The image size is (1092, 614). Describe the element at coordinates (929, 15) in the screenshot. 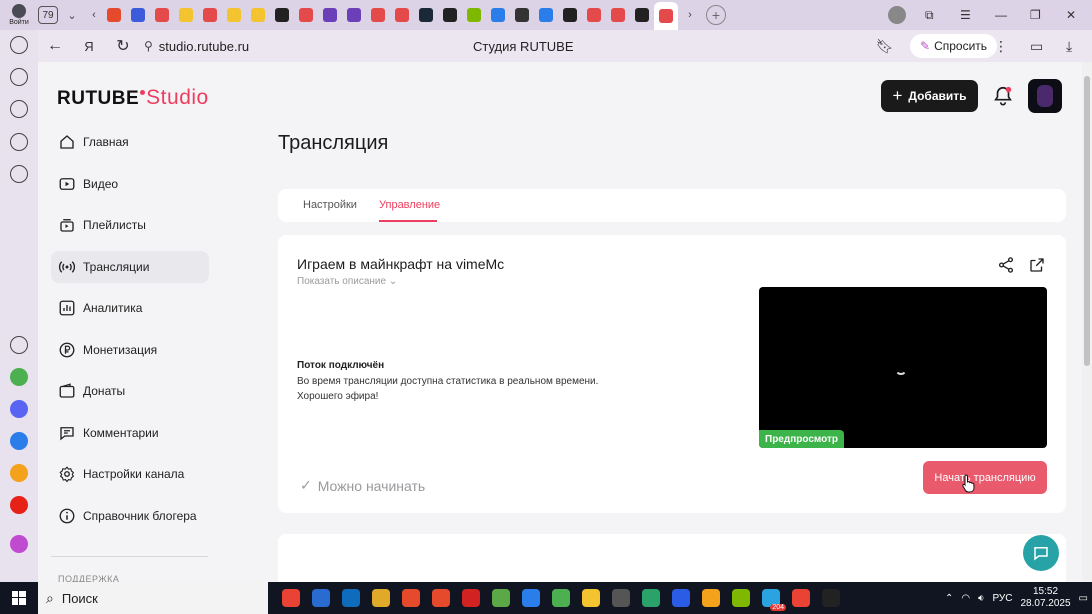

I see `collections-icon: ⧉` at that location.